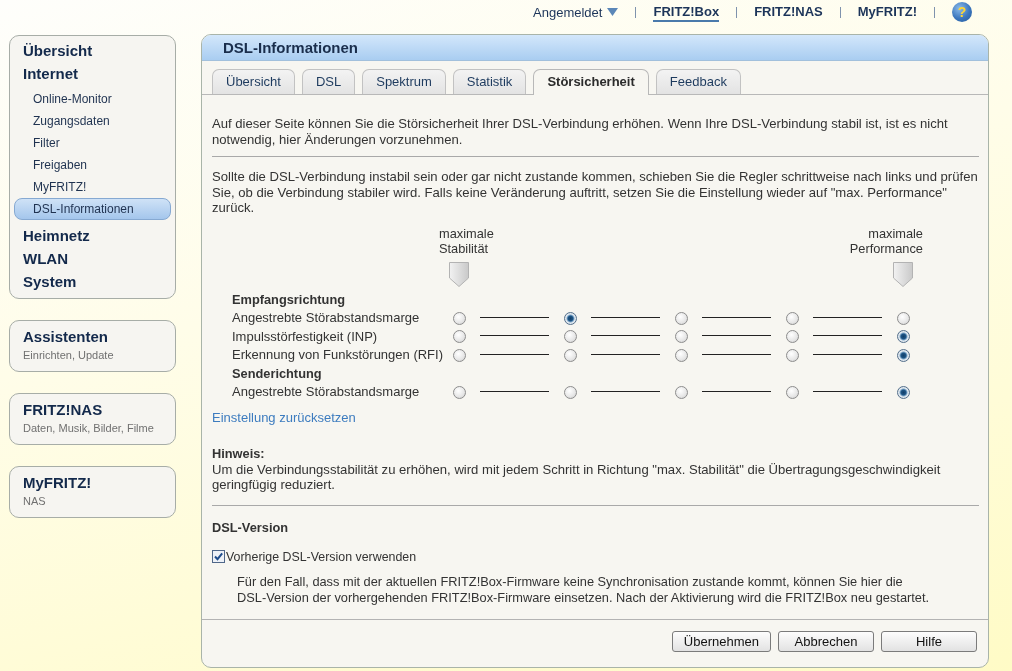 This screenshot has height=671, width=1012. Describe the element at coordinates (218, 556) in the screenshot. I see `checkbox` at that location.